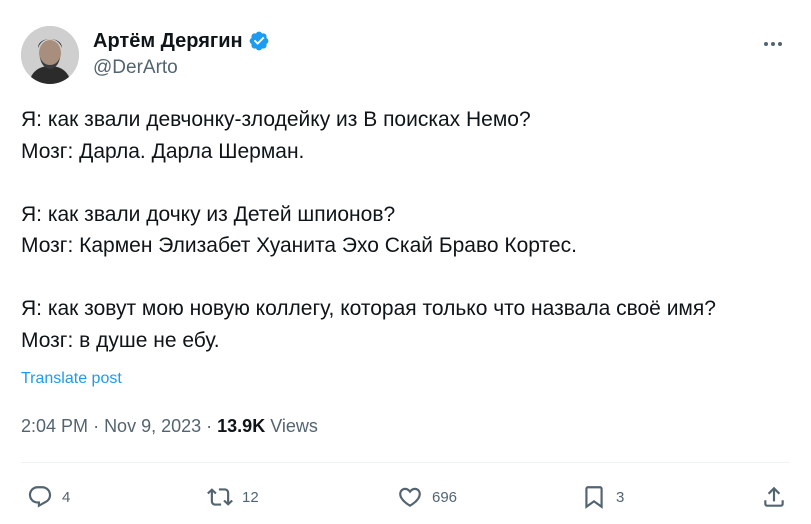 Image resolution: width=811 pixels, height=524 pixels. What do you see at coordinates (294, 426) in the screenshot?
I see `views-label: Views` at bounding box center [294, 426].